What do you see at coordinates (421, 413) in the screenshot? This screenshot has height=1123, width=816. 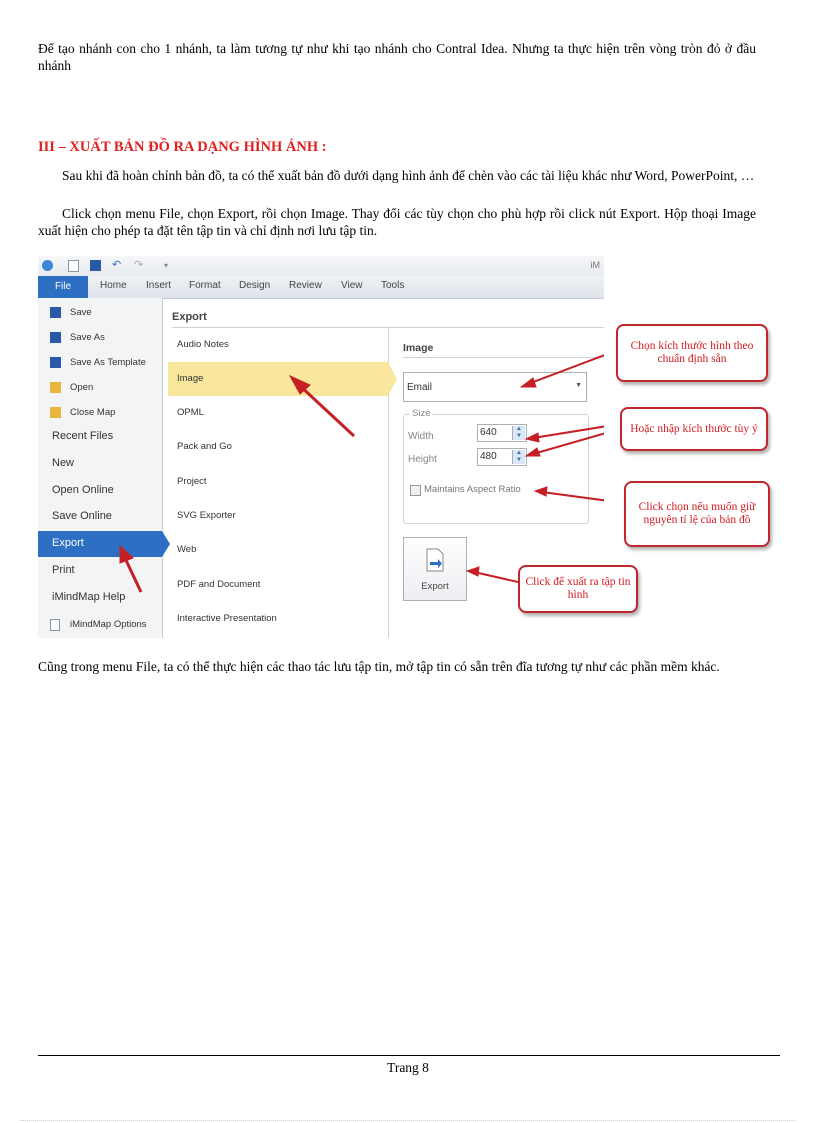 I see `size-label: Size` at bounding box center [421, 413].